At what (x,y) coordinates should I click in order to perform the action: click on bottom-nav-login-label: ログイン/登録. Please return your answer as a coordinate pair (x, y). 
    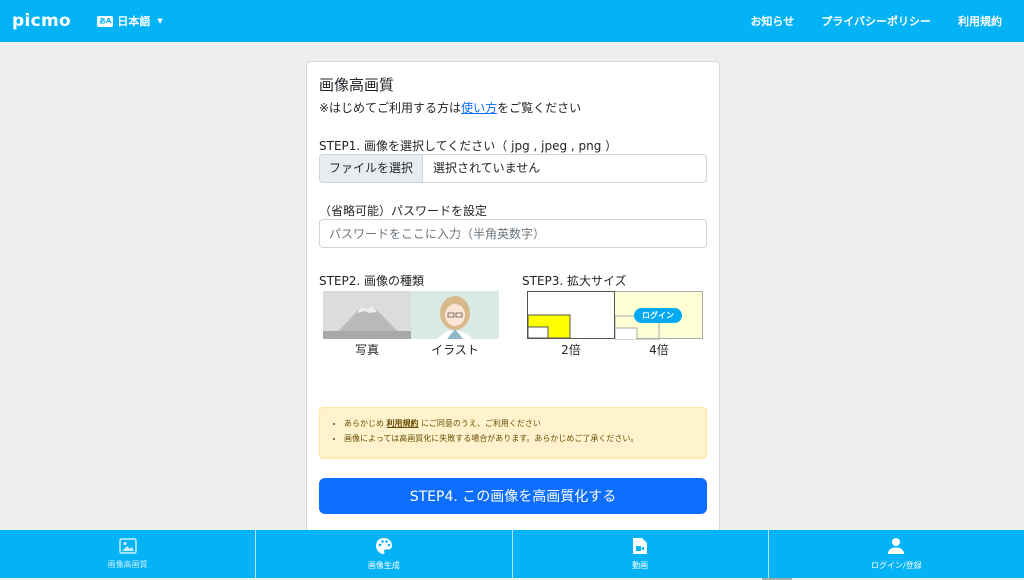
    Looking at the image, I should click on (896, 565).